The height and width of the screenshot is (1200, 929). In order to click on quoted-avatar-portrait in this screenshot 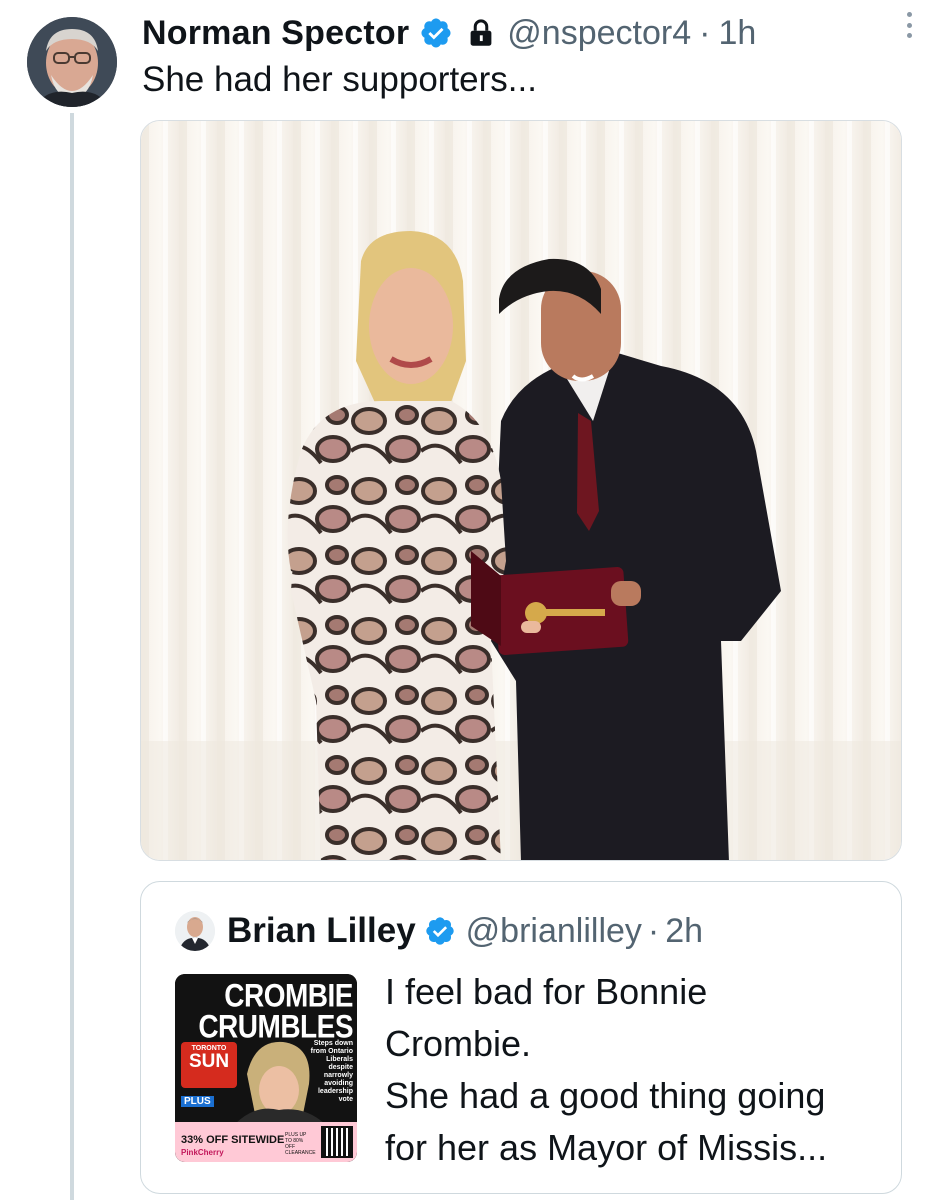, I will do `click(195, 931)`.